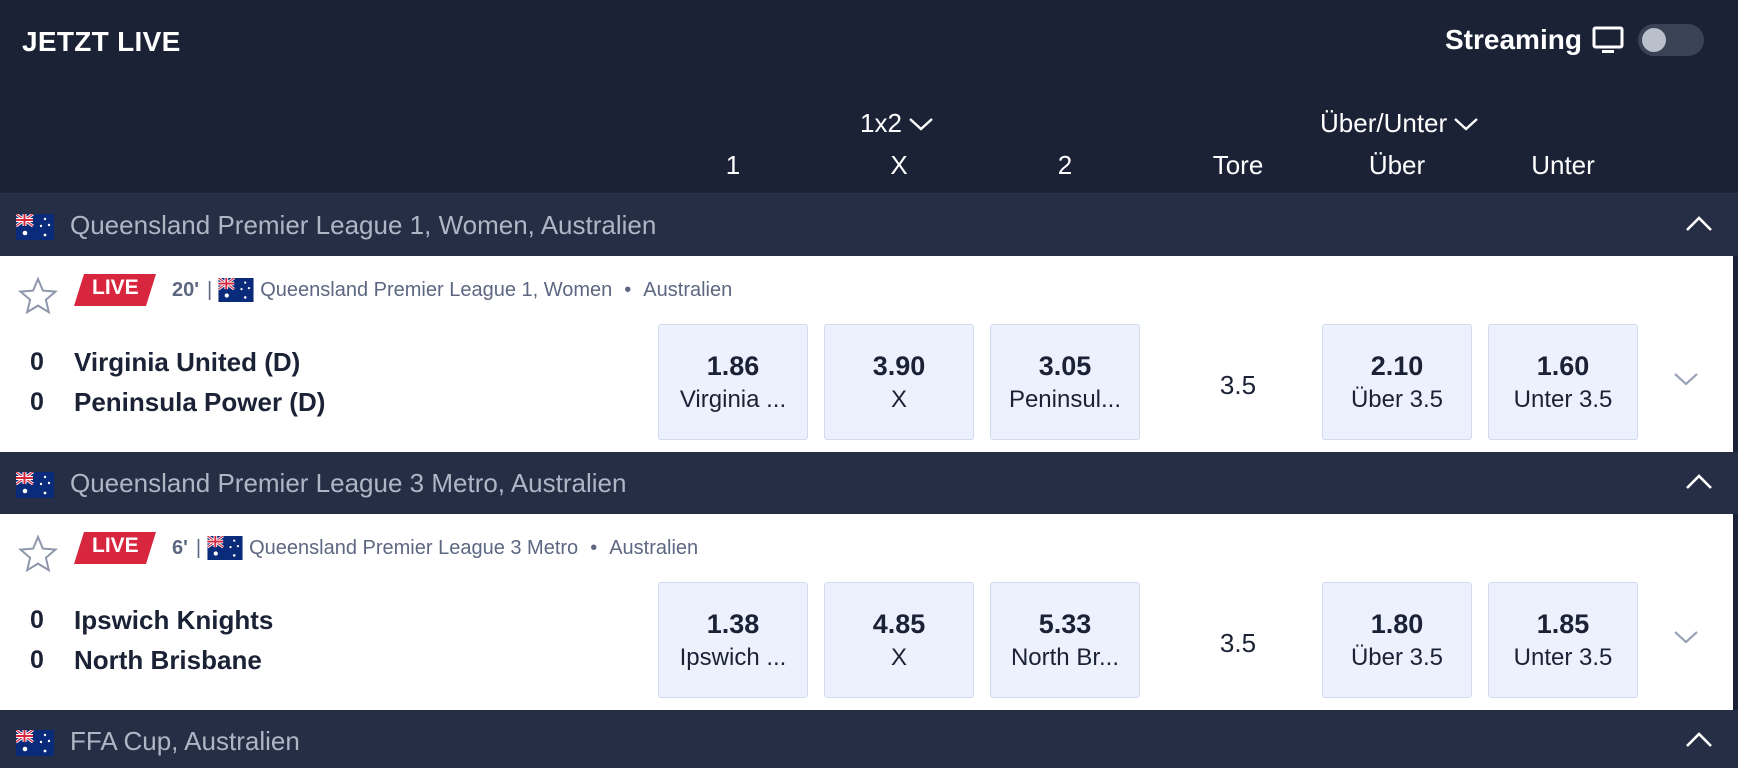  I want to click on odds-value: 1.86, so click(733, 366).